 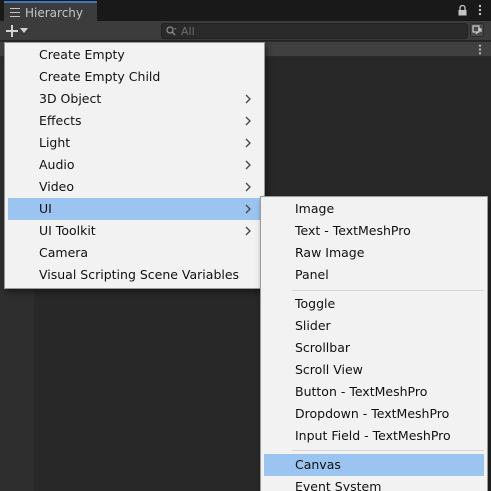 What do you see at coordinates (134, 253) in the screenshot?
I see `menu-item-camera: Camera` at bounding box center [134, 253].